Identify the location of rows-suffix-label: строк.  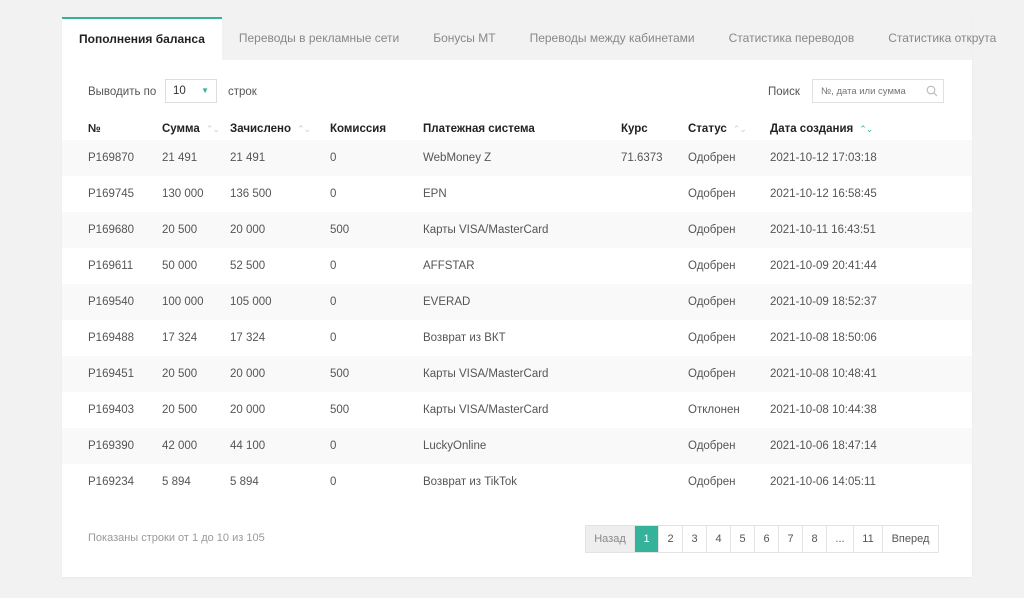
(242, 92).